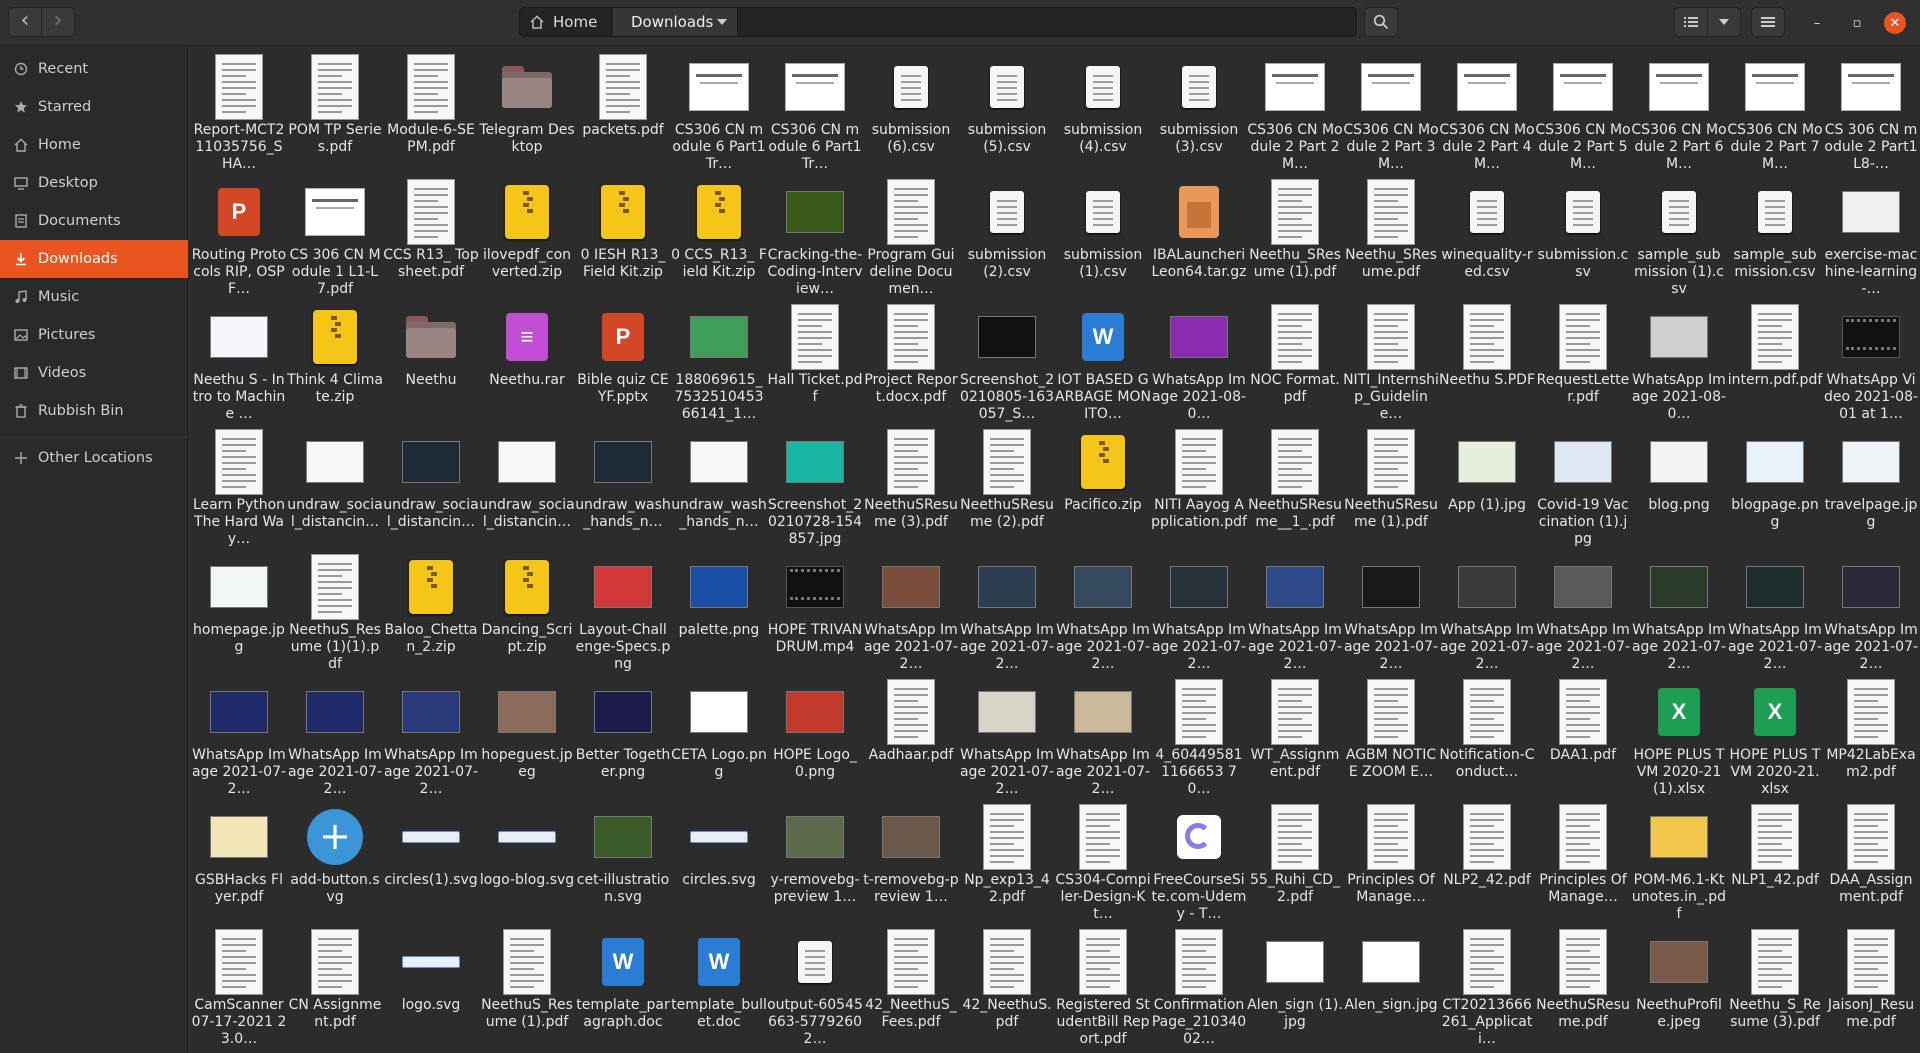  What do you see at coordinates (431, 612) in the screenshot?
I see `file-item: Baloo_Chettan_2.zip` at bounding box center [431, 612].